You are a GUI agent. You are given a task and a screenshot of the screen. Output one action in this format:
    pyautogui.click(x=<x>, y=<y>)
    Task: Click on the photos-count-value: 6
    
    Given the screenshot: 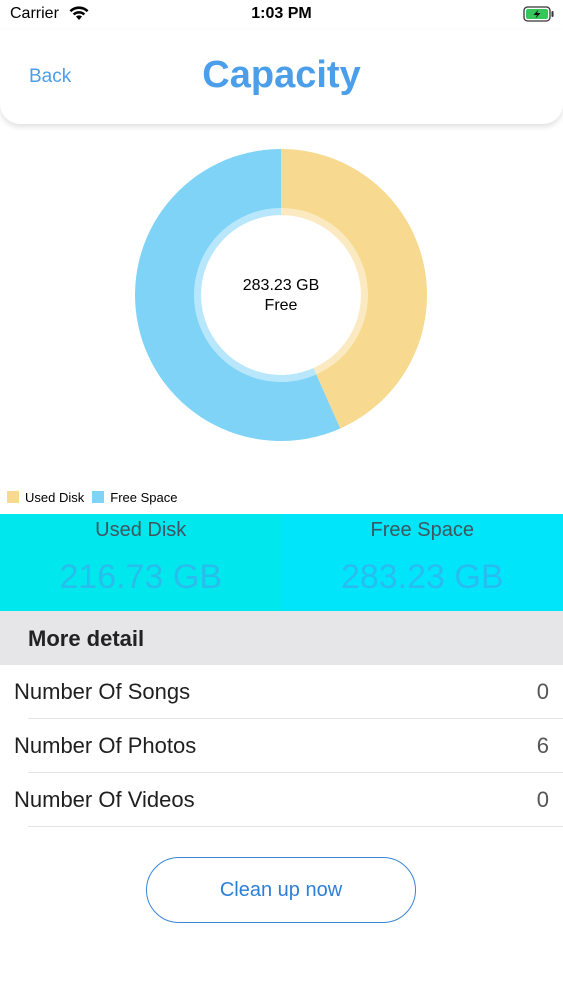 What is the action you would take?
    pyautogui.click(x=542, y=745)
    